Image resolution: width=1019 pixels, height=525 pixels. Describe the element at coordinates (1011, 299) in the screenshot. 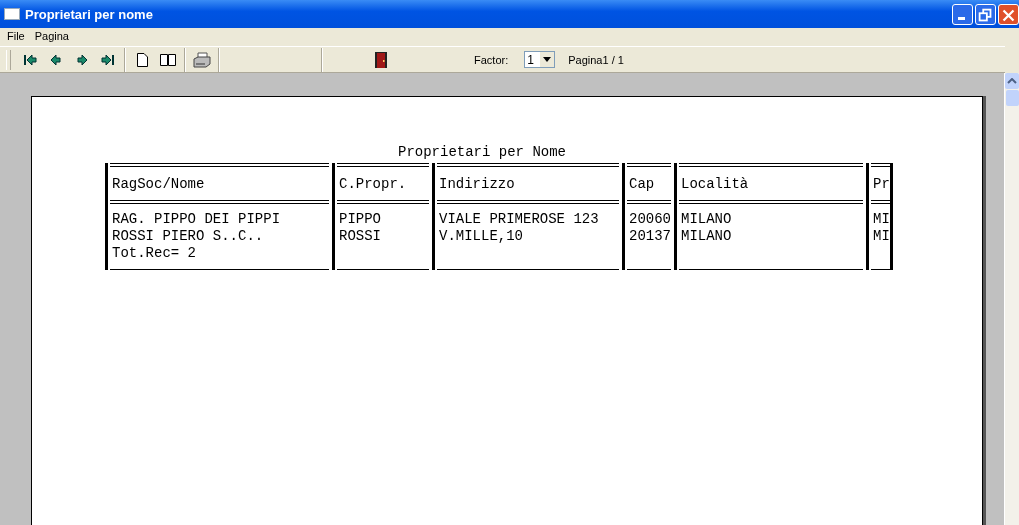

I see `vertical-scrollbar` at that location.